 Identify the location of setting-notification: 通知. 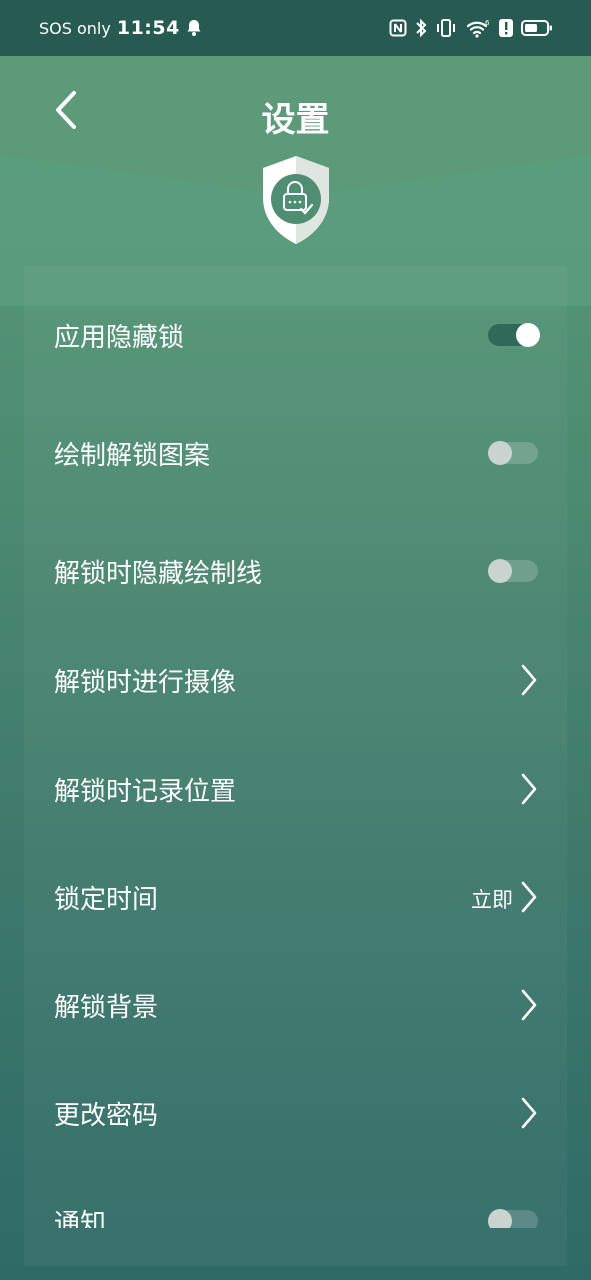
(295, 1214).